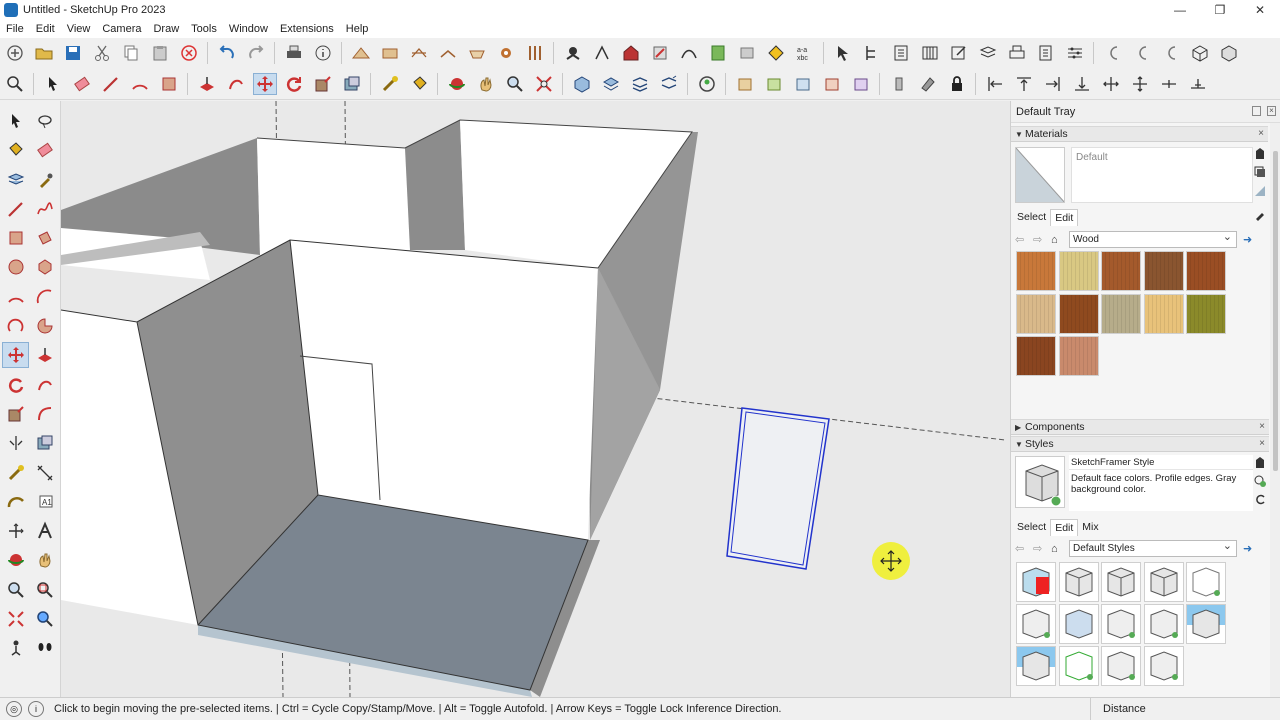 The width and height of the screenshot is (1280, 720). I want to click on material-bucket-icon, so click(1260, 154).